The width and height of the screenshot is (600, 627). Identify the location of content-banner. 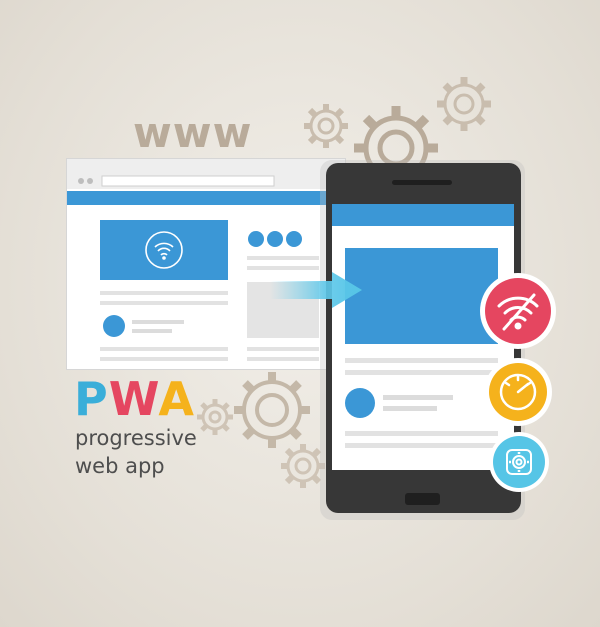
(164, 250).